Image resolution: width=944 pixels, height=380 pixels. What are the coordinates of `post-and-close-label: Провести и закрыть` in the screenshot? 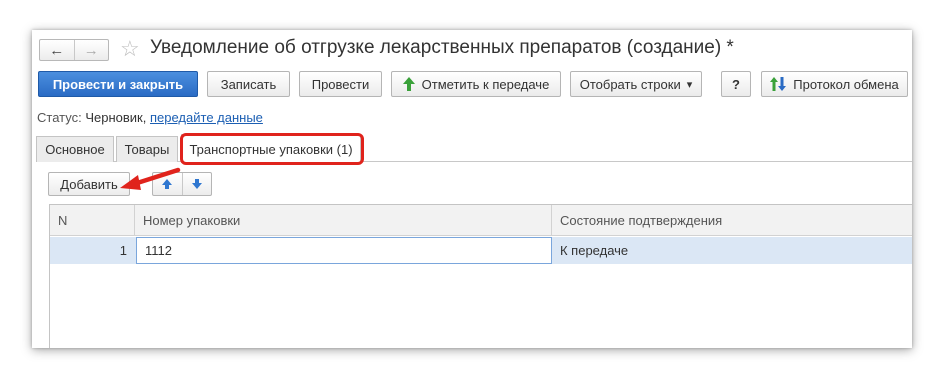 It's located at (118, 84).